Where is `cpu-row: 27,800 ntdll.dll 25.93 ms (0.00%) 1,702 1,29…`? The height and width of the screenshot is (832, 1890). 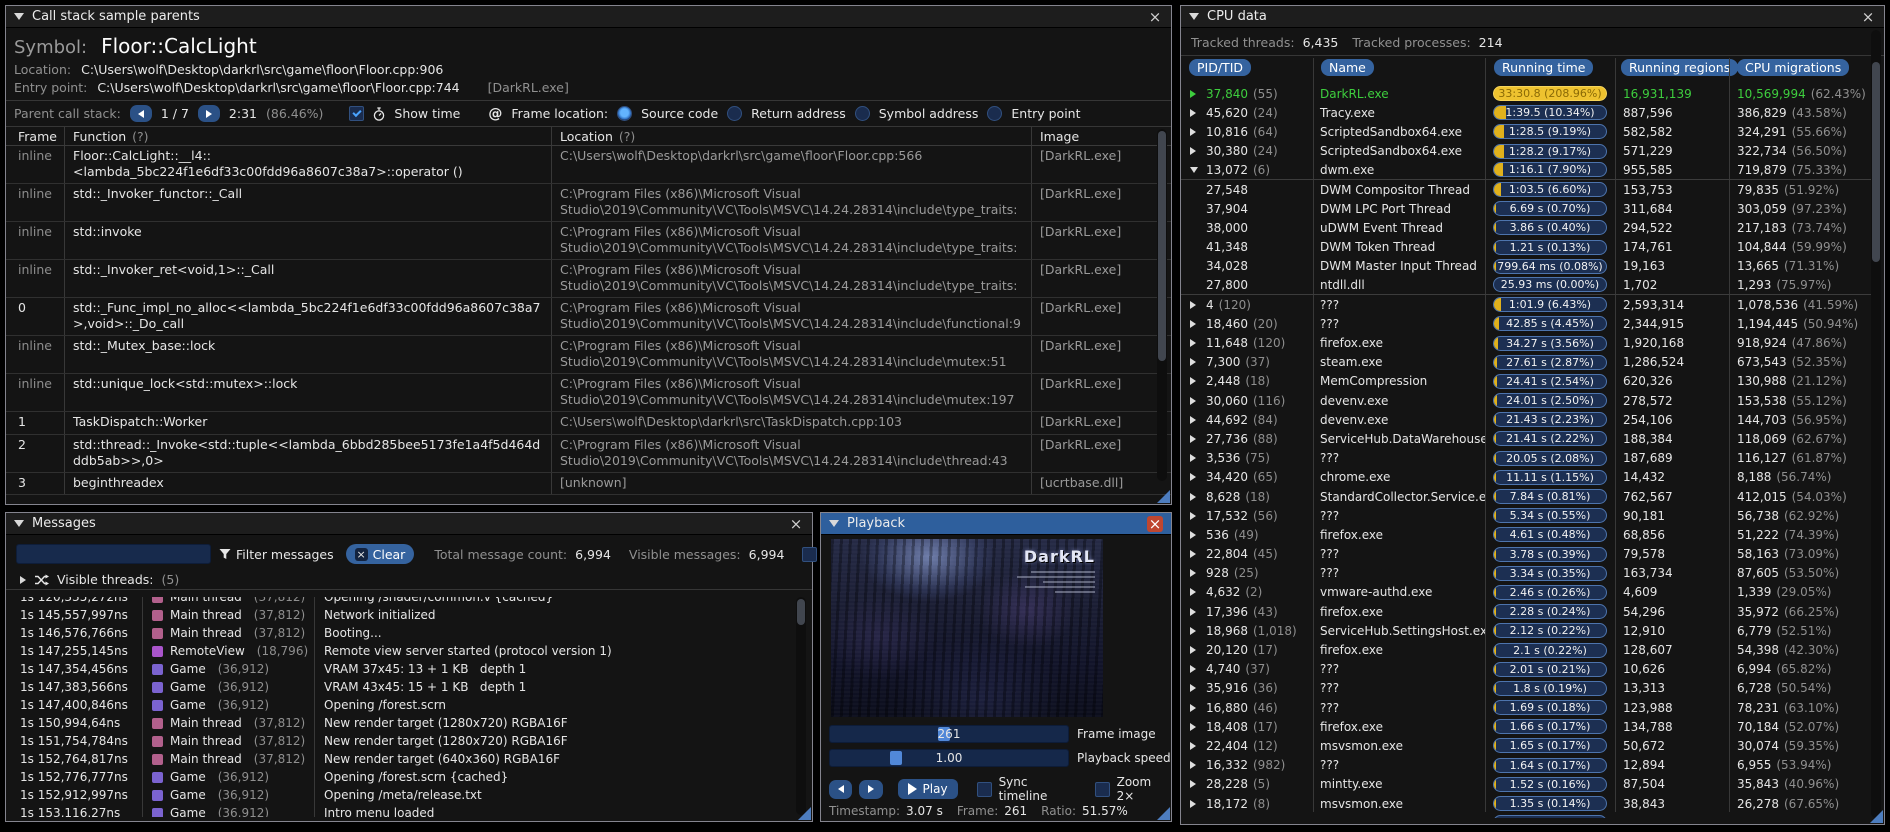
cpu-row: 27,800 ntdll.dll 25.93 ms (0.00%) 1,702 1,29… is located at coordinates (1526, 286).